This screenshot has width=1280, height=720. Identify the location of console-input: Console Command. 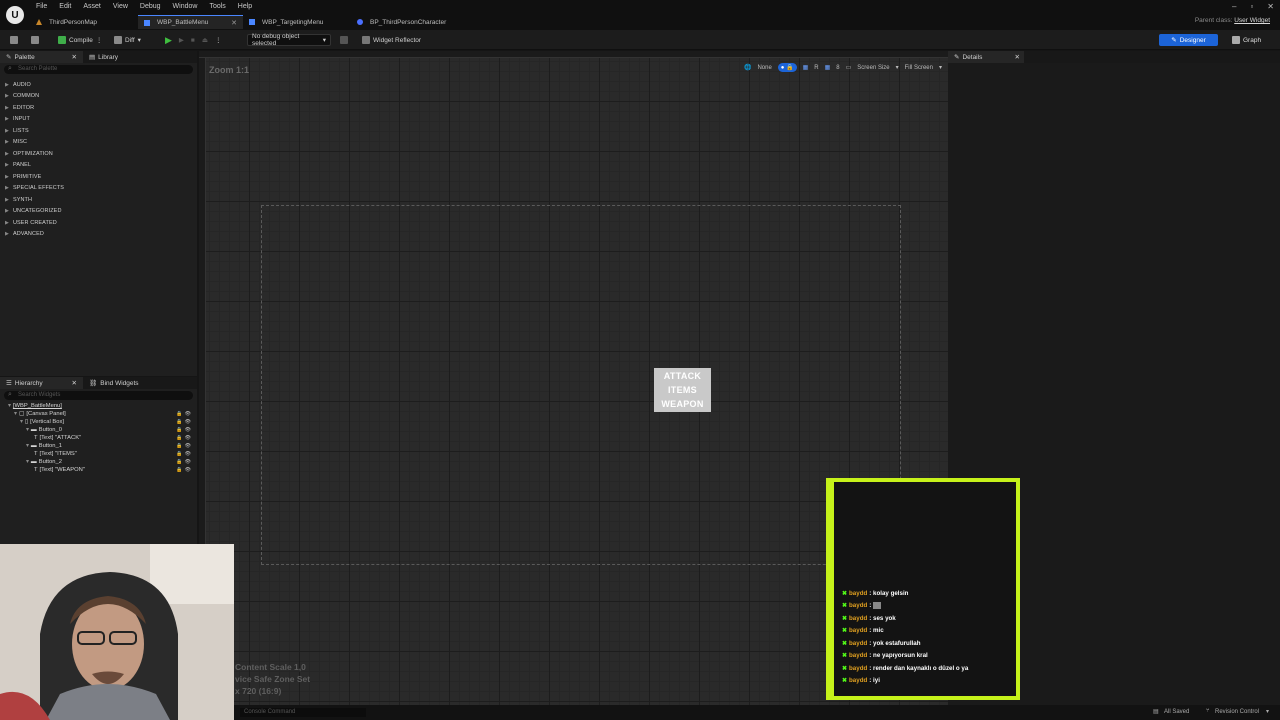
(303, 712).